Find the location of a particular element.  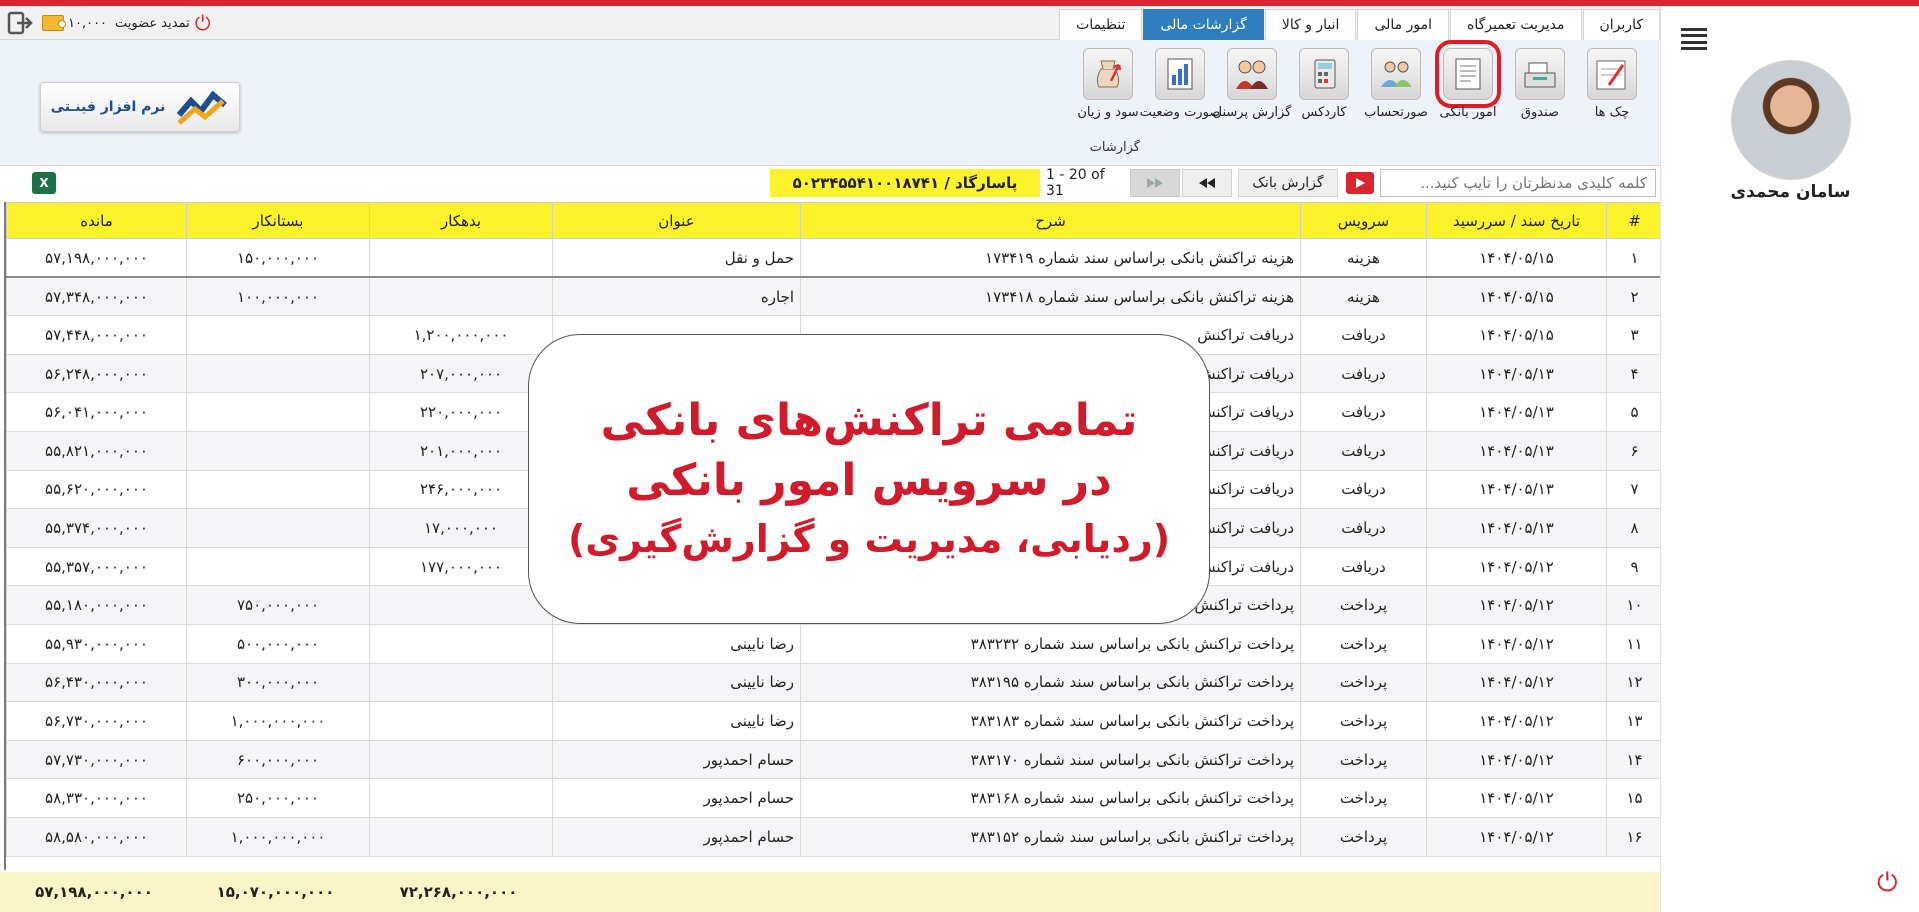

next-page-button is located at coordinates (1207, 183).